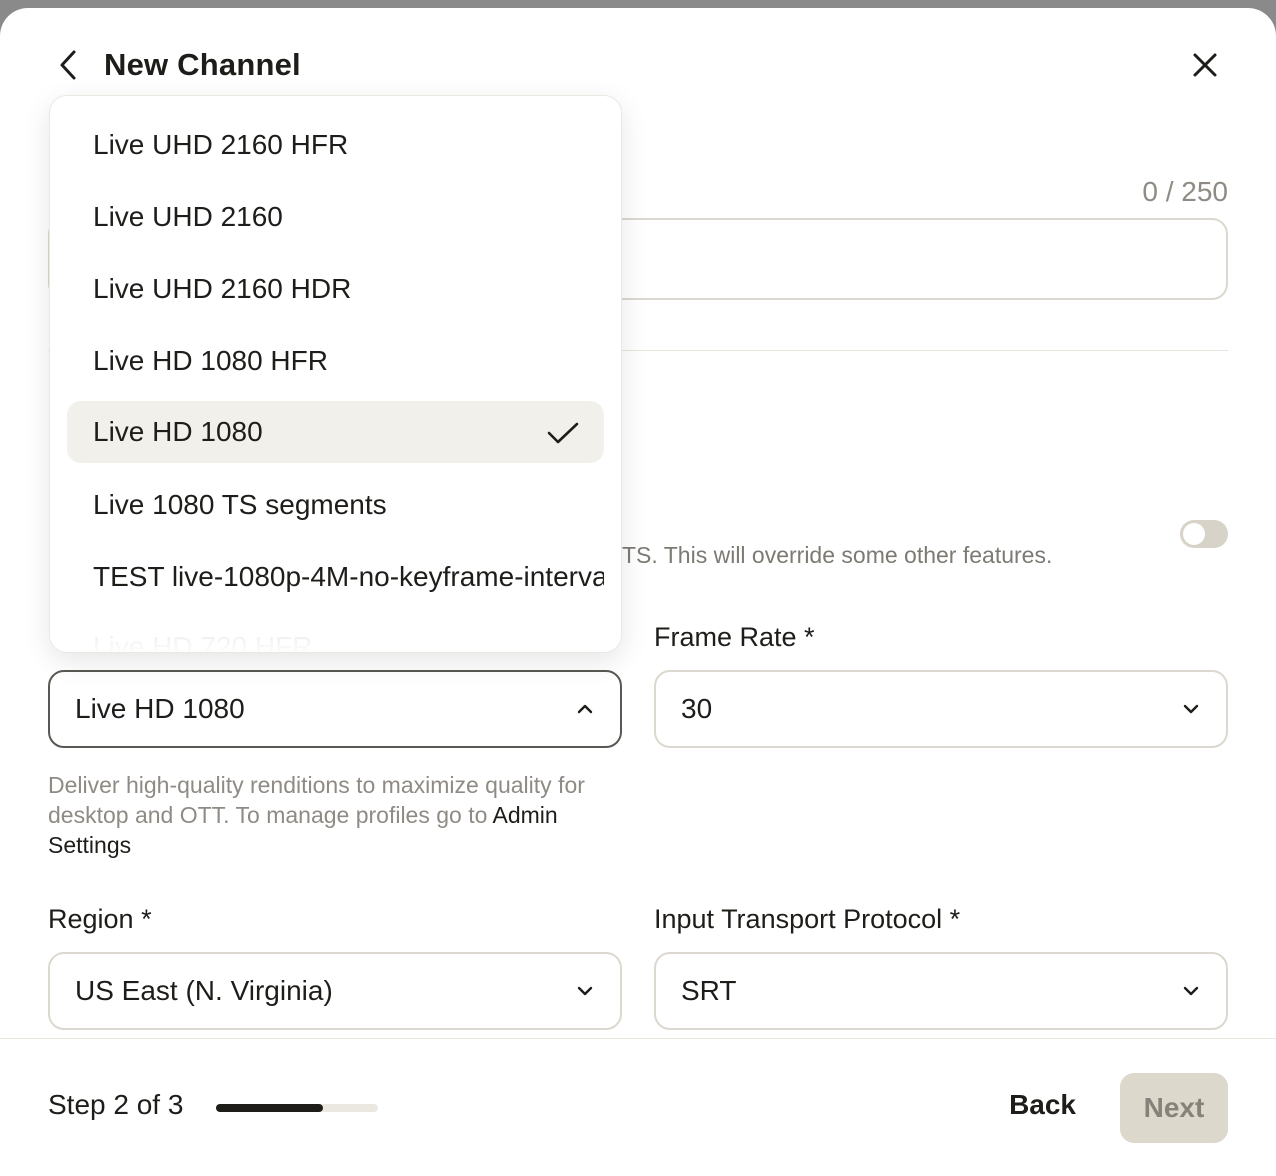 Image resolution: width=1276 pixels, height=1176 pixels. I want to click on dropdown-option: Live UHD 2160 HFR, so click(335, 145).